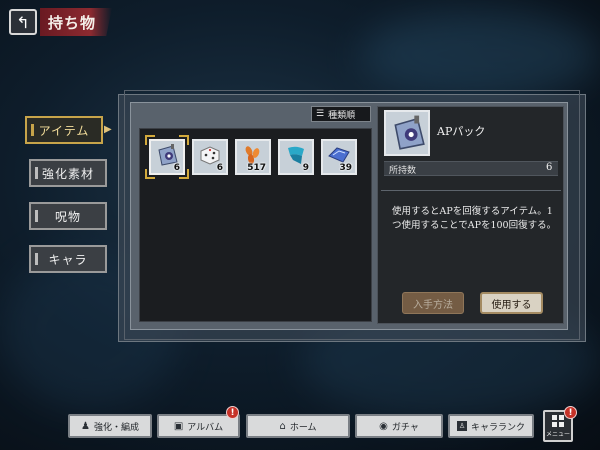 The width and height of the screenshot is (600, 450). What do you see at coordinates (116, 427) in the screenshot?
I see `nav-label: 強化・編成` at bounding box center [116, 427].